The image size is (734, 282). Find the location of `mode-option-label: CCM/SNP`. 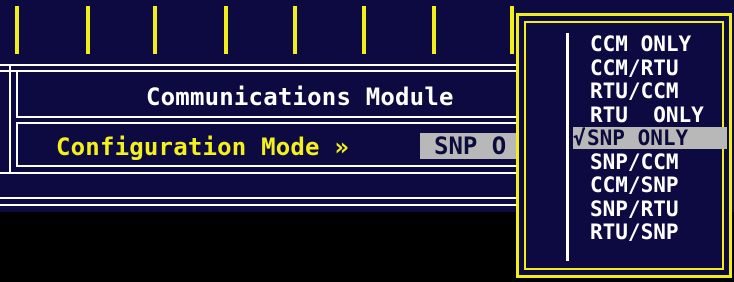

mode-option-label: CCM/SNP is located at coordinates (634, 185).